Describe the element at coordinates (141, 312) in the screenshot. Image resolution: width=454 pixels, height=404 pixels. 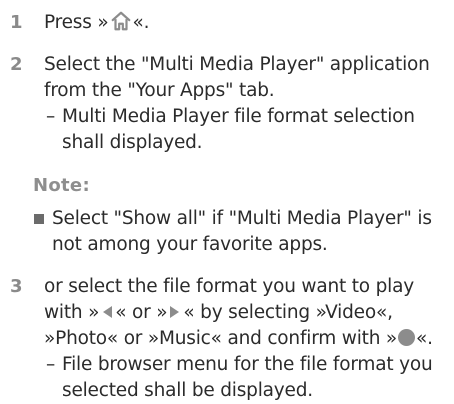
I see `step-3-line-2-b: « or »` at that location.